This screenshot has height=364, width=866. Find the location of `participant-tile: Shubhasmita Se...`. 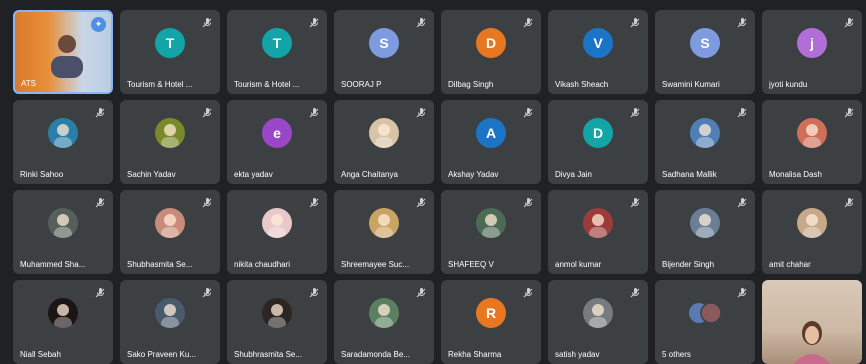

participant-tile: Shubhasmita Se... is located at coordinates (170, 232).